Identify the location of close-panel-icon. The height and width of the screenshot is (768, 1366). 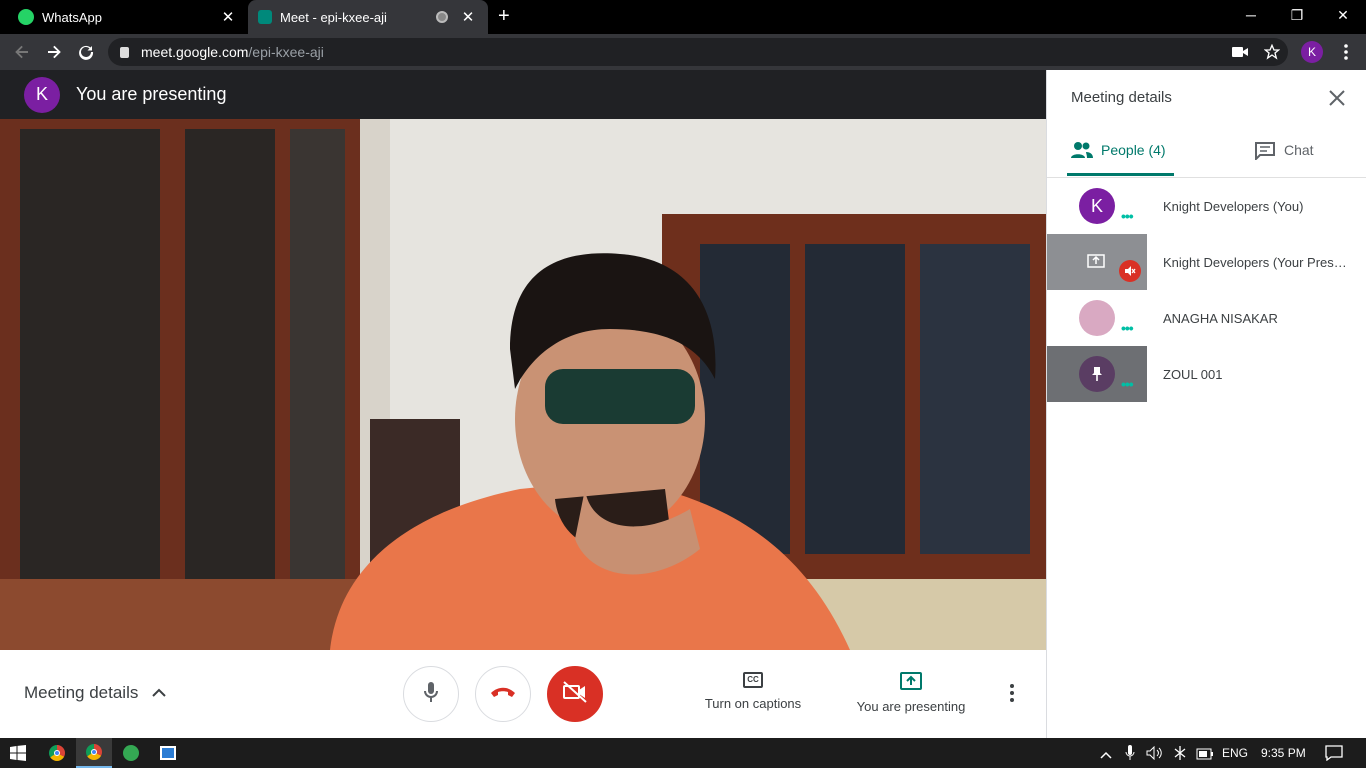
(1337, 100).